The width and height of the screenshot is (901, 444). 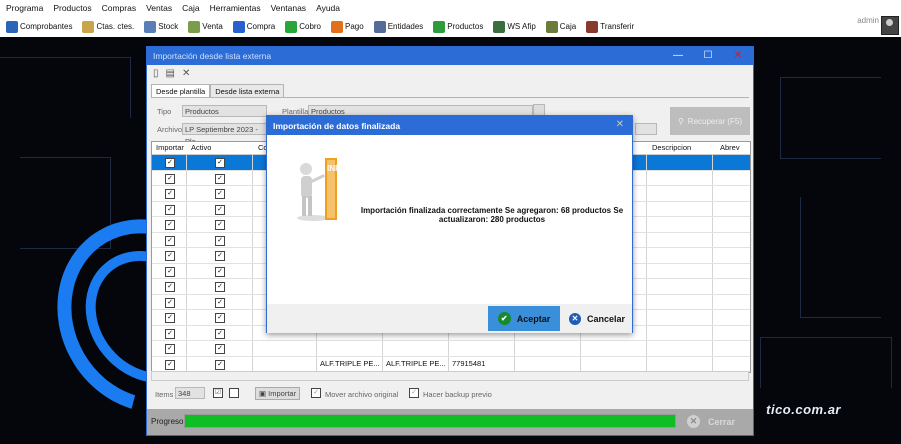 I want to click on toolbar-stock-button: Stock, so click(x=161, y=26).